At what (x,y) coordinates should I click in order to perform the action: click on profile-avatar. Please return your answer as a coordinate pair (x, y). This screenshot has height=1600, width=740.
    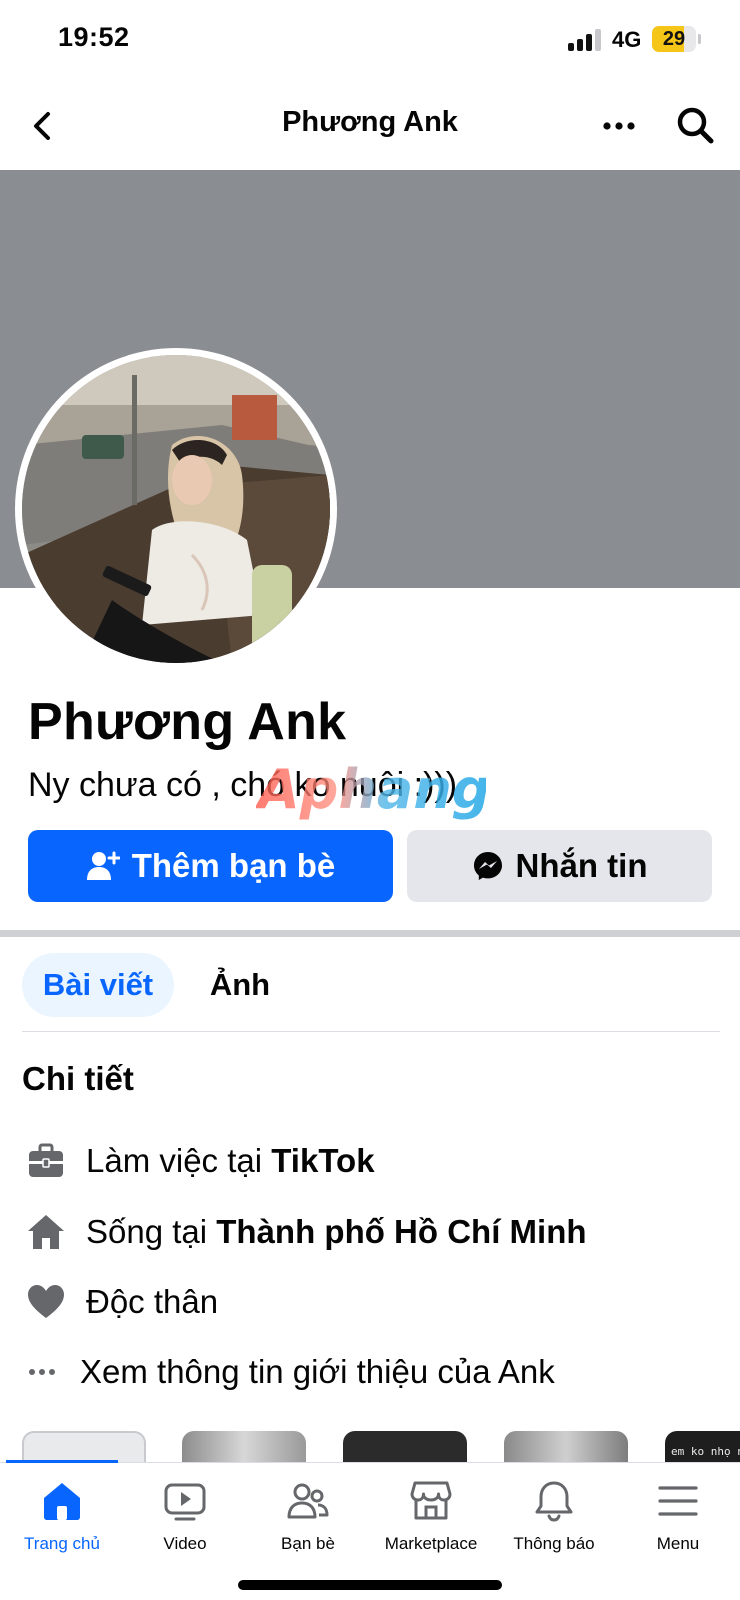
    Looking at the image, I should click on (176, 509).